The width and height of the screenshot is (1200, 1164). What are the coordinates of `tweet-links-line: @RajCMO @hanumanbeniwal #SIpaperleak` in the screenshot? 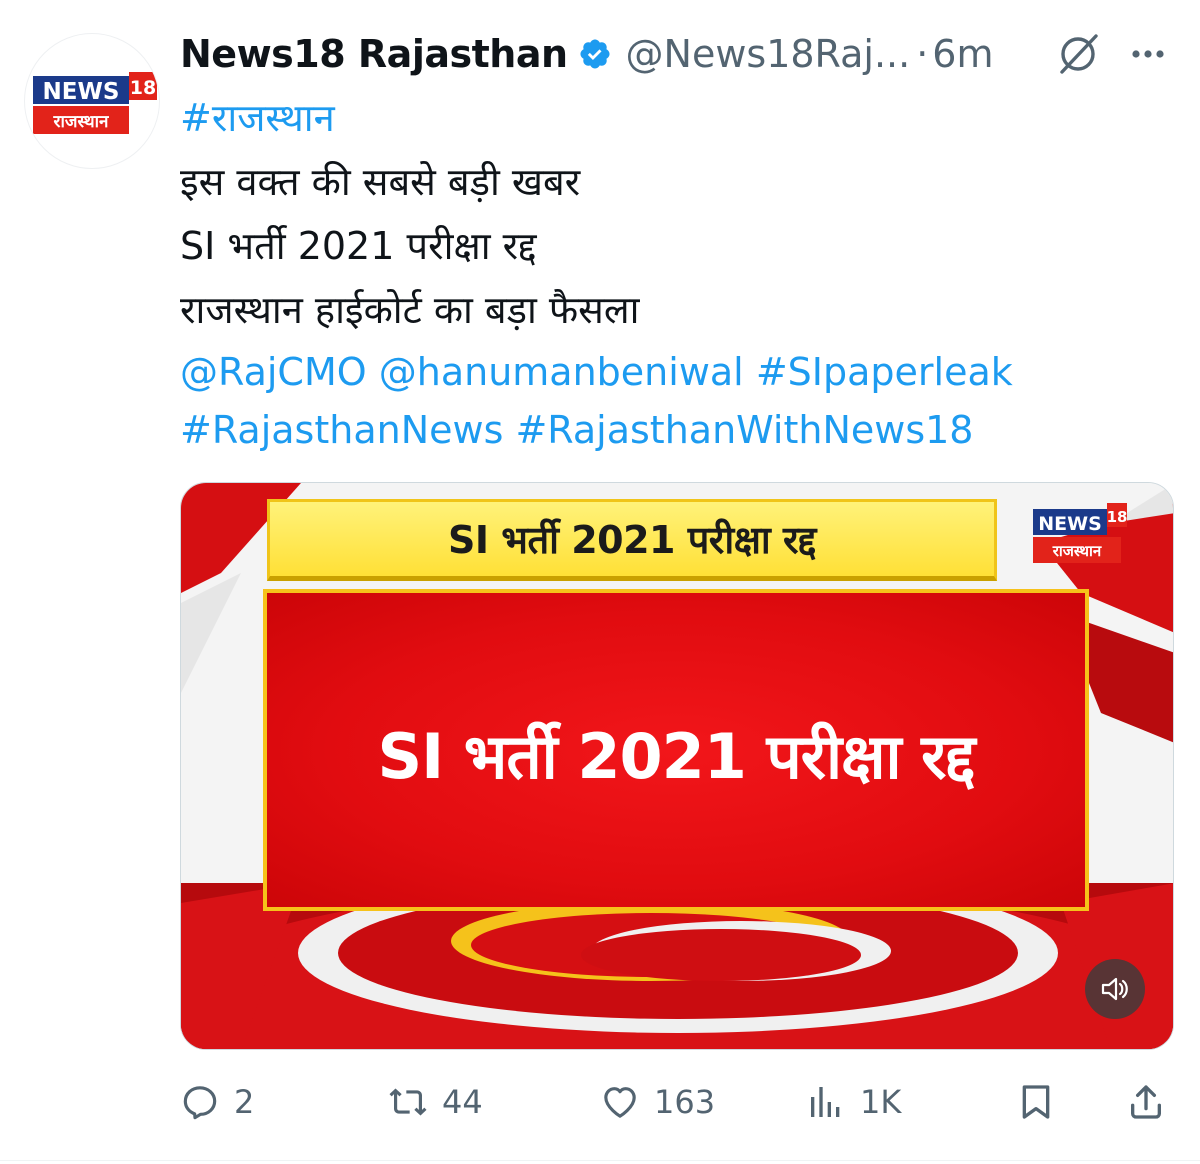 It's located at (596, 372).